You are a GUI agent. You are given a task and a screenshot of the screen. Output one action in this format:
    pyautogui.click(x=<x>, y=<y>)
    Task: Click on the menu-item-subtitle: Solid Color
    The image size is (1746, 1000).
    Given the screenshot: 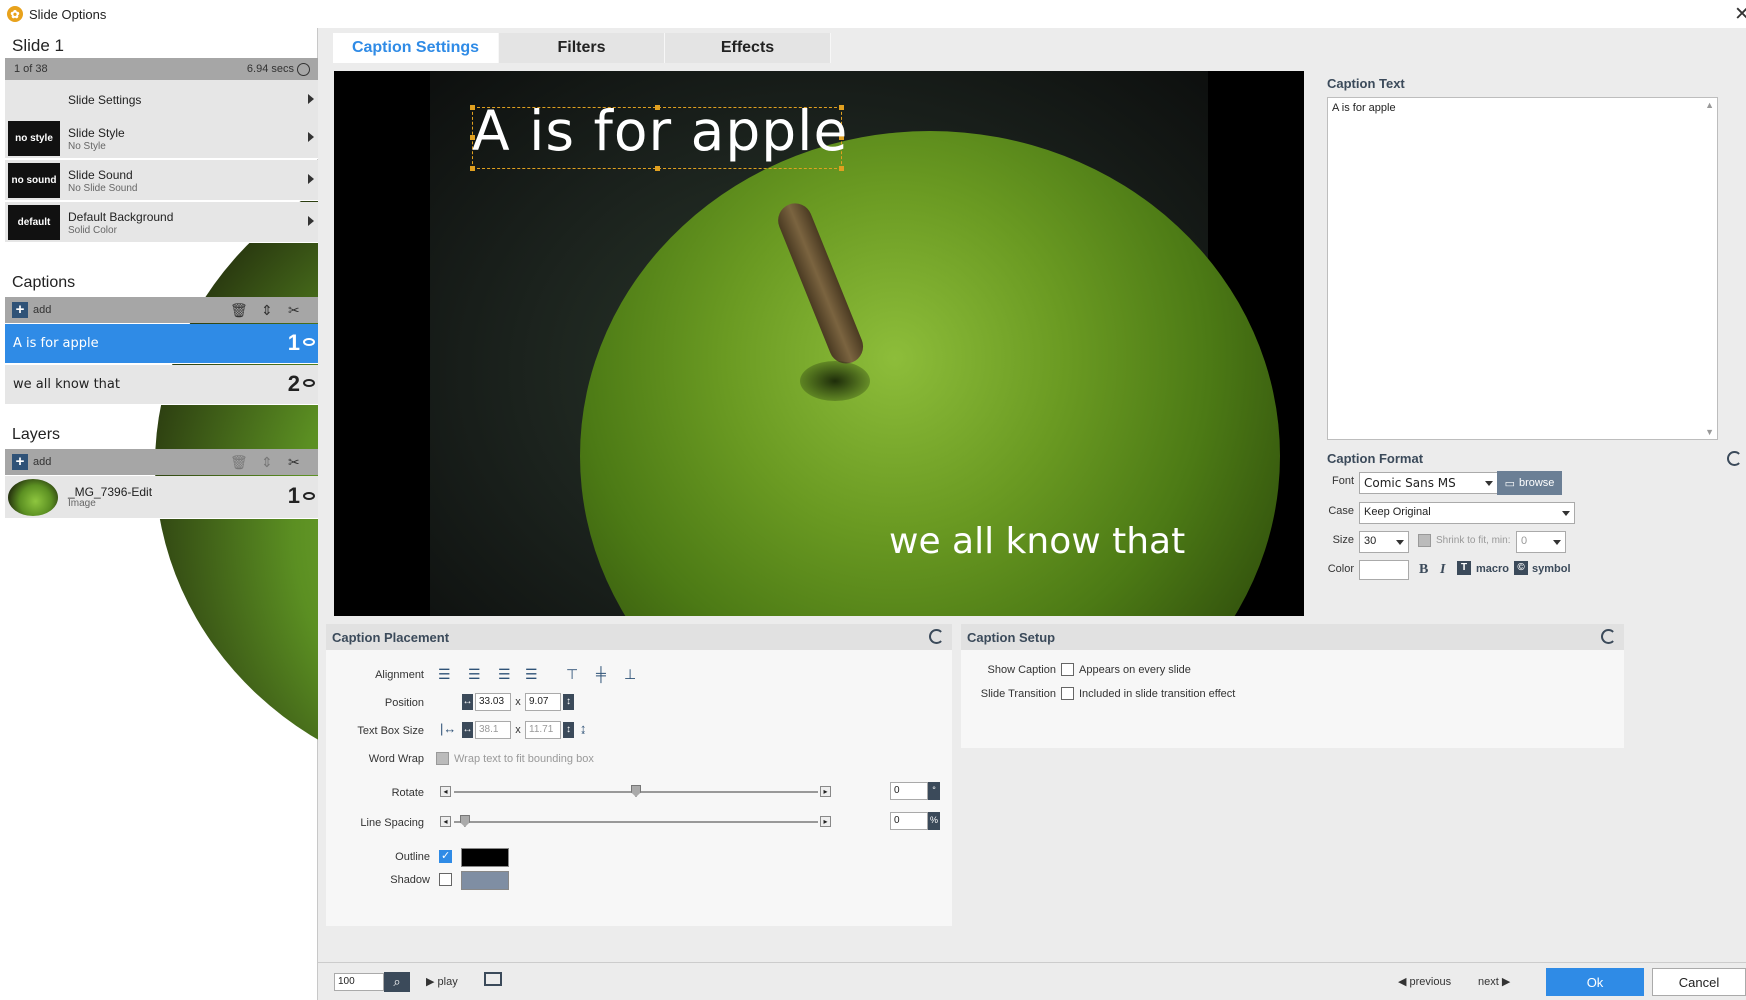 What is the action you would take?
    pyautogui.click(x=92, y=230)
    